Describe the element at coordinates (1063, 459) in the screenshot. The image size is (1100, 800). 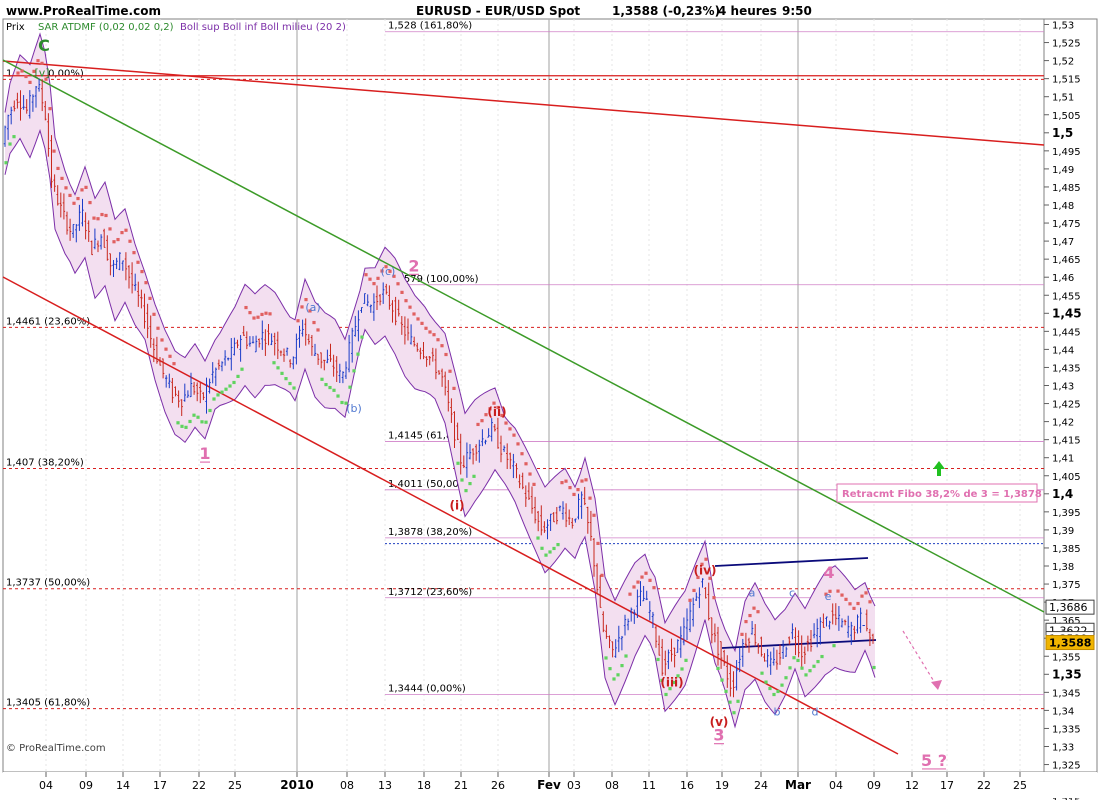
I see `y-tick-label: 1,41` at that location.